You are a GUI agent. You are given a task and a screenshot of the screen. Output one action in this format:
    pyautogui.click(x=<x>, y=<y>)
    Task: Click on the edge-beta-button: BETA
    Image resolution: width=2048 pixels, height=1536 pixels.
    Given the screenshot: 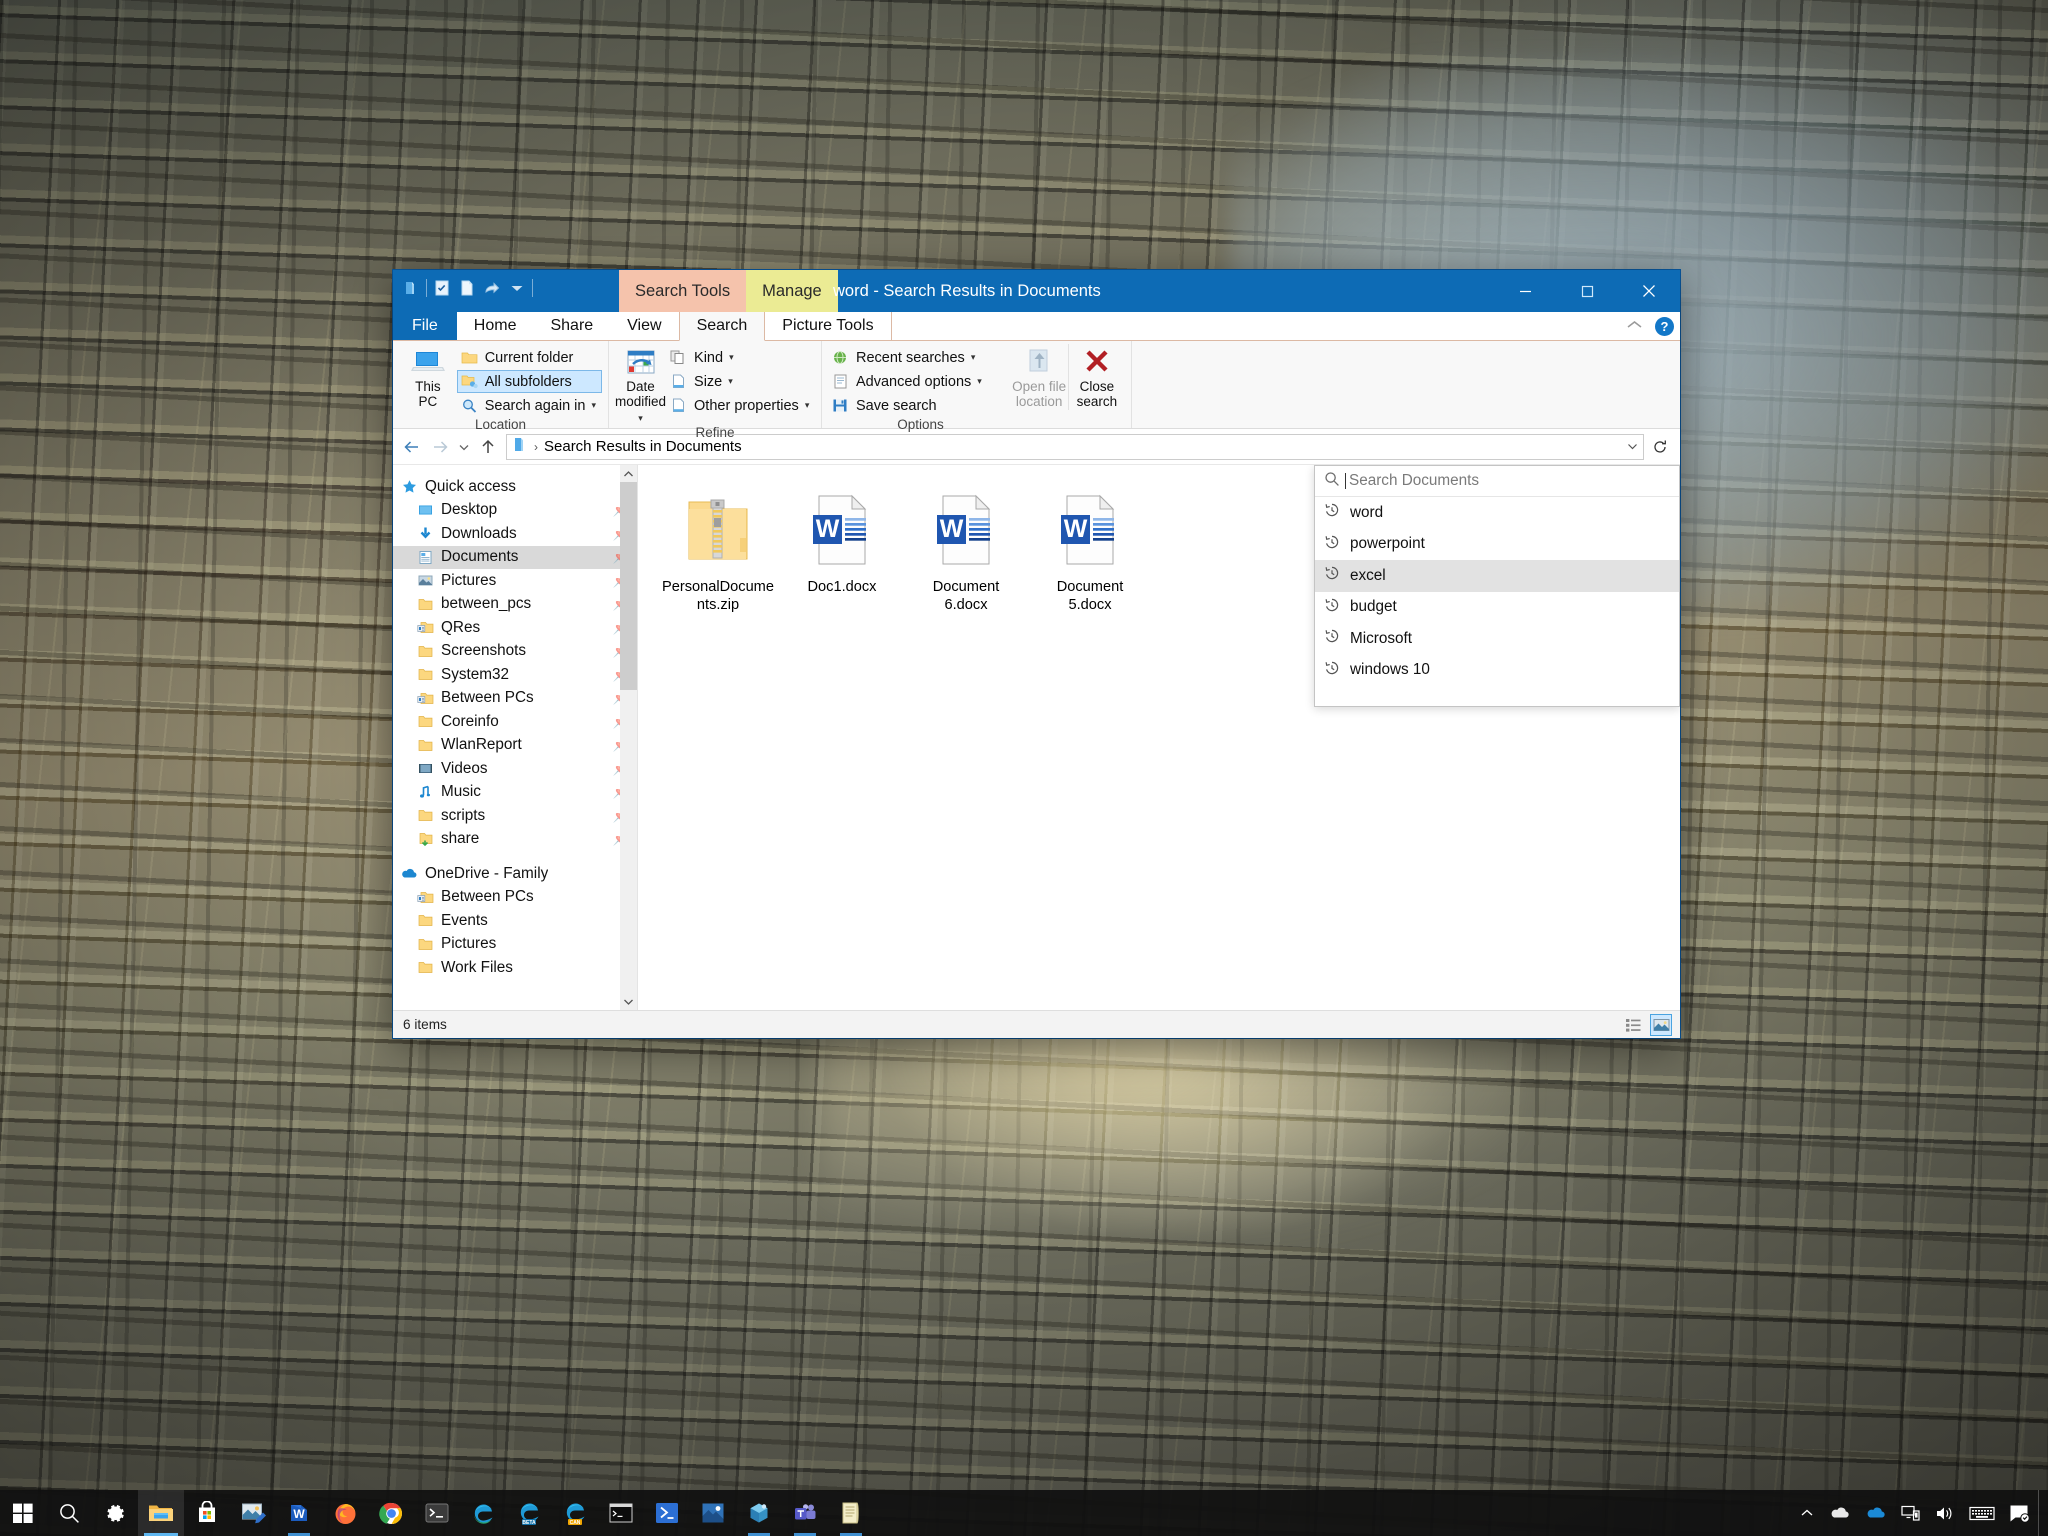 What is the action you would take?
    pyautogui.click(x=529, y=1513)
    